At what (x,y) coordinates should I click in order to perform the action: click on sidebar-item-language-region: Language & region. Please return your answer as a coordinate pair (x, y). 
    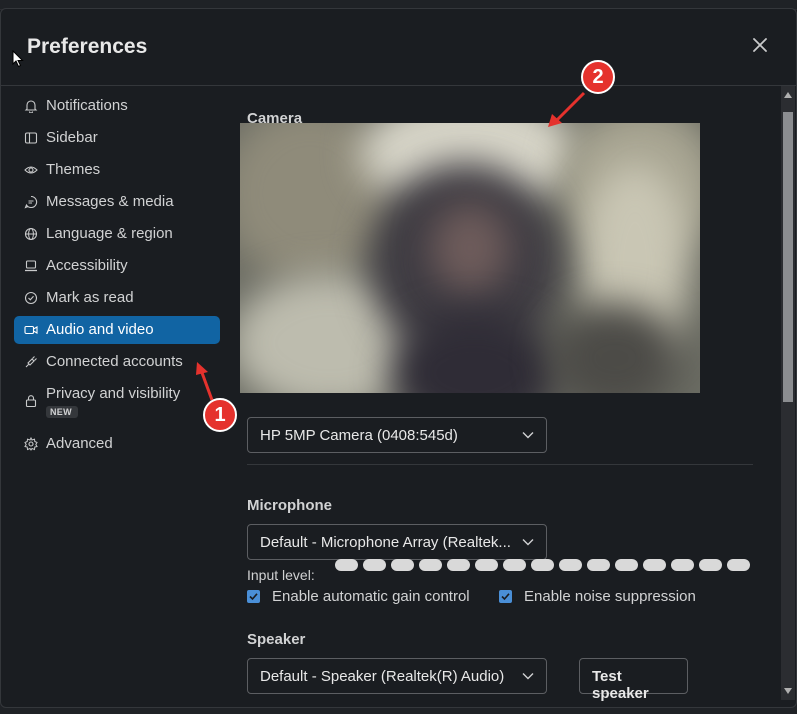
    Looking at the image, I should click on (117, 234).